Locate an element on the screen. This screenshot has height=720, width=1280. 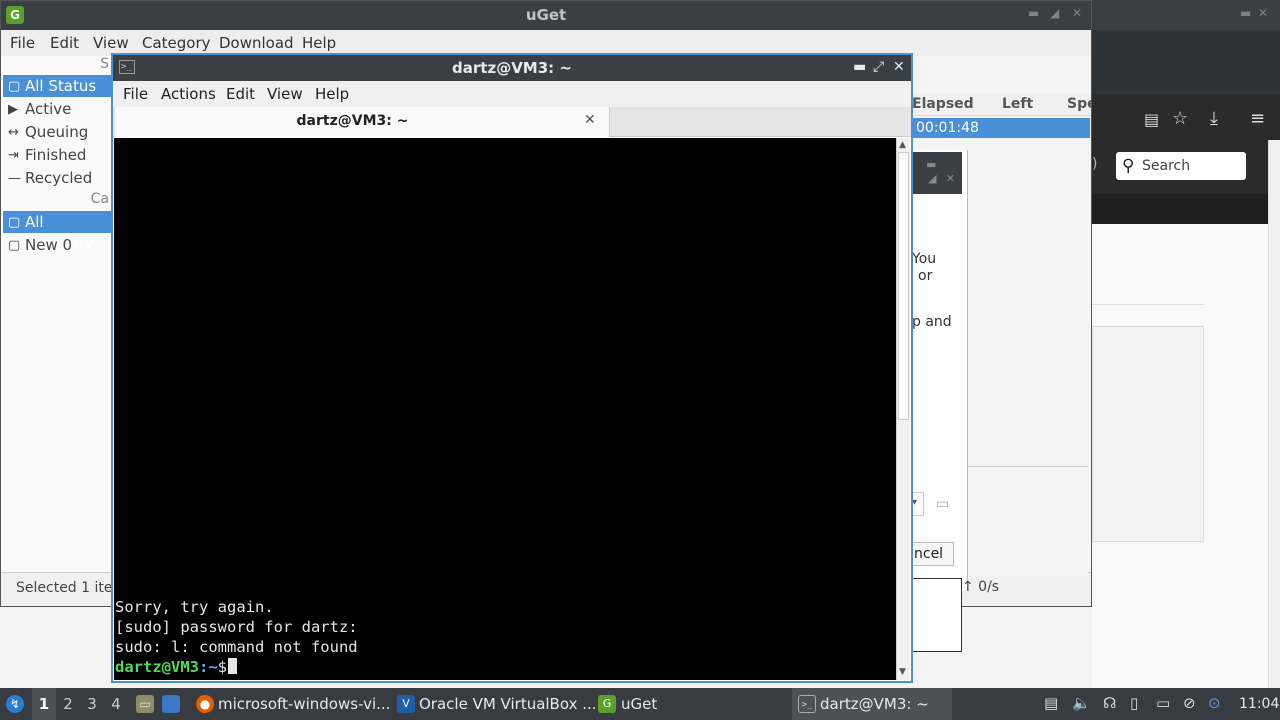
cancel-button: ncel is located at coordinates (933, 554).